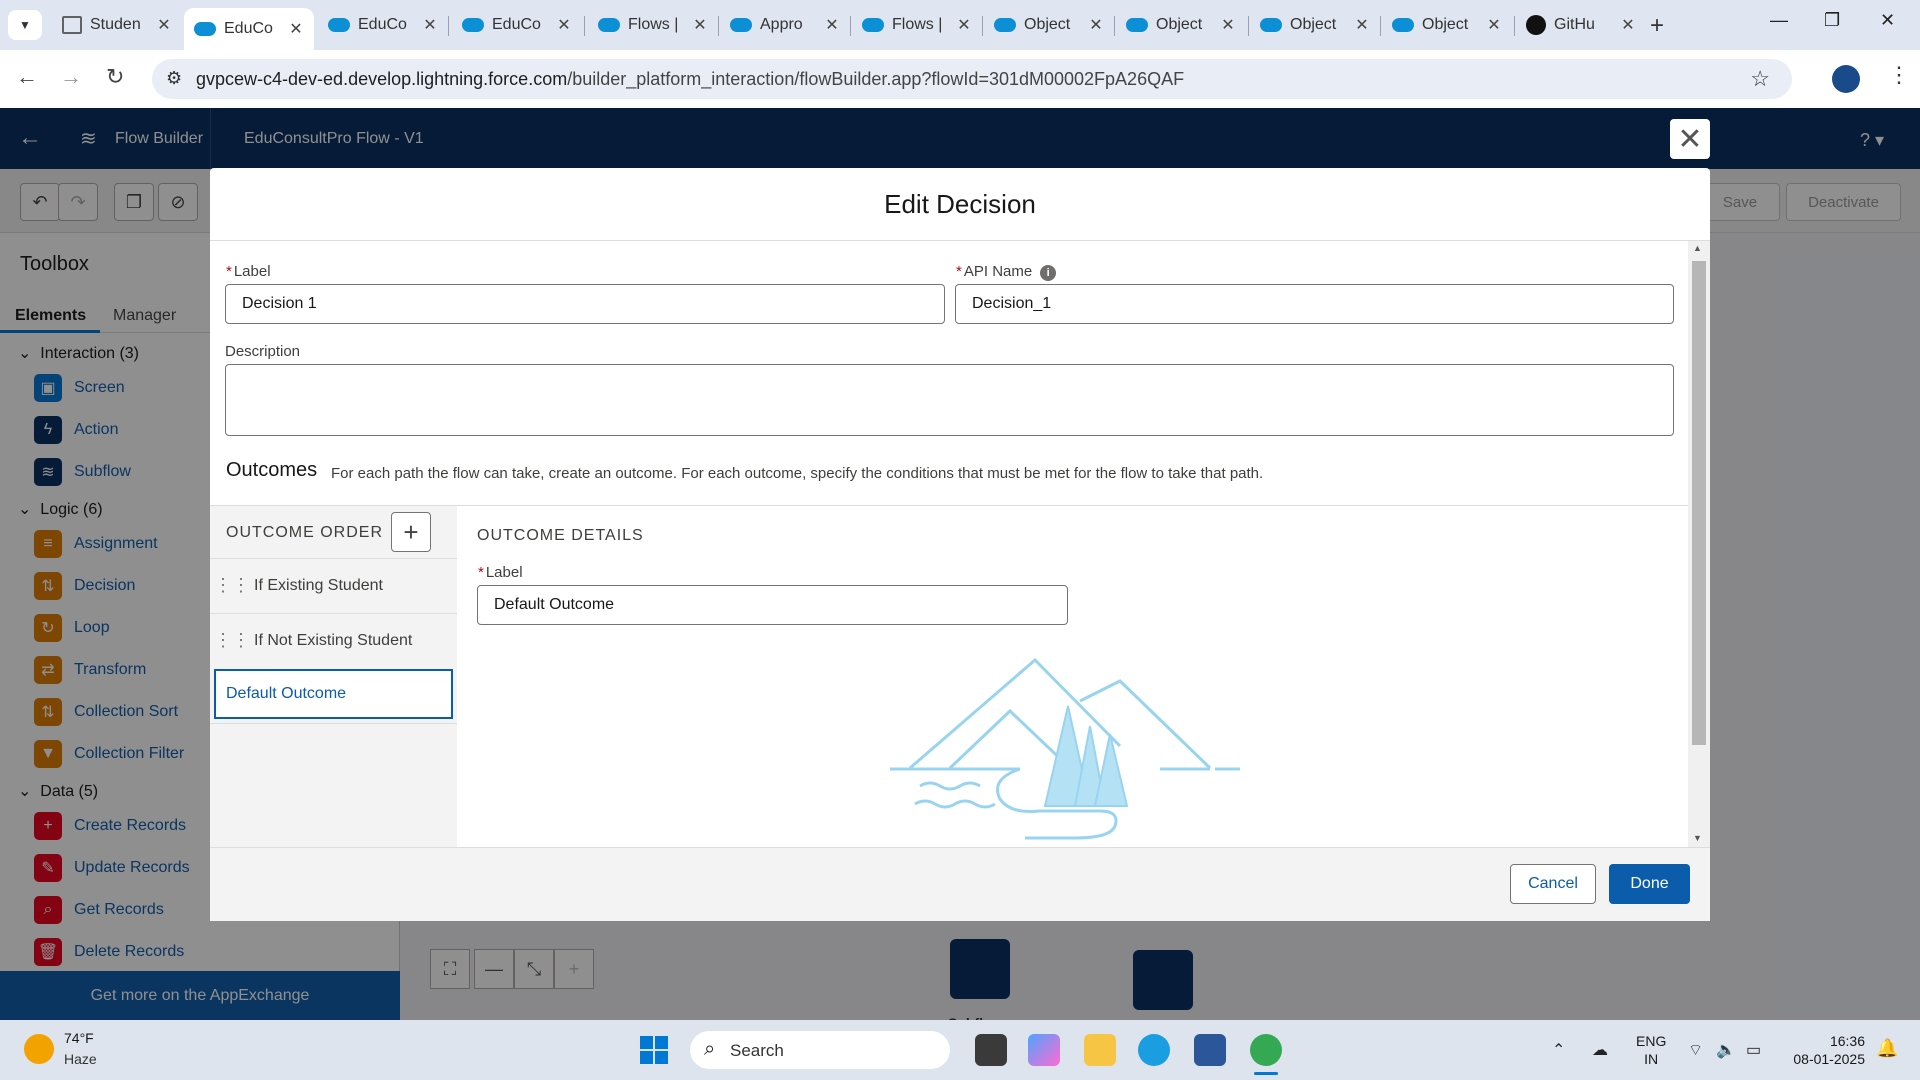 The width and height of the screenshot is (1920, 1080). Describe the element at coordinates (949, 400) in the screenshot. I see `description-textarea` at that location.